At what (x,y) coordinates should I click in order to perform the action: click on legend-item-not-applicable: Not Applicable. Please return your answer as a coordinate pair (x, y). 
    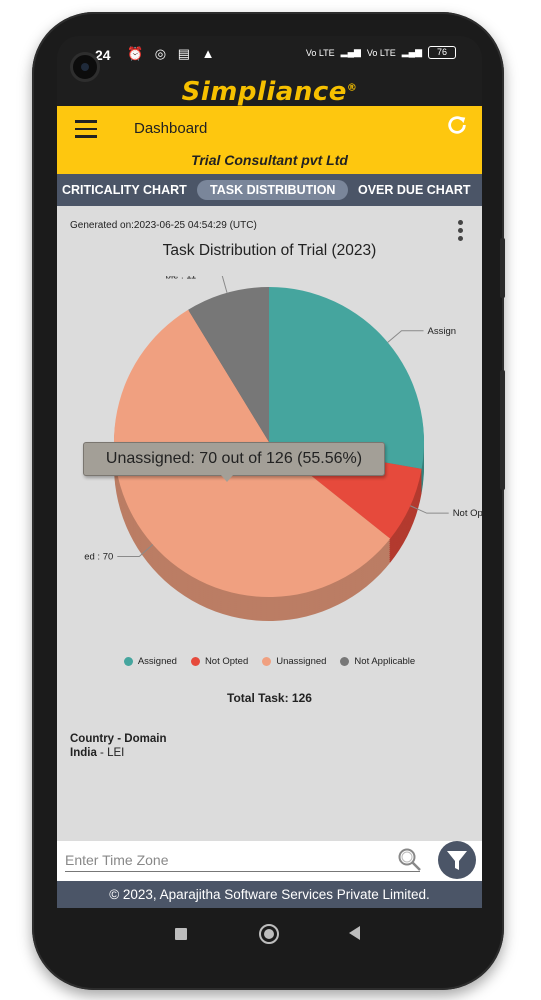
    Looking at the image, I should click on (377, 661).